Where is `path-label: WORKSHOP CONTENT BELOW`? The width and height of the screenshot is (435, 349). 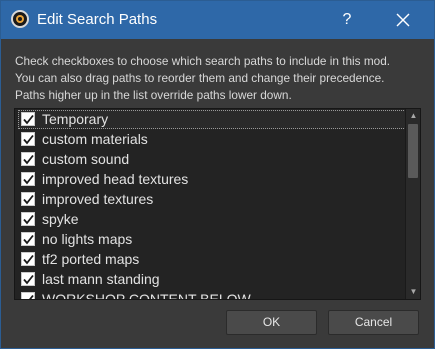
path-label: WORKSHOP CONTENT BELOW is located at coordinates (146, 295).